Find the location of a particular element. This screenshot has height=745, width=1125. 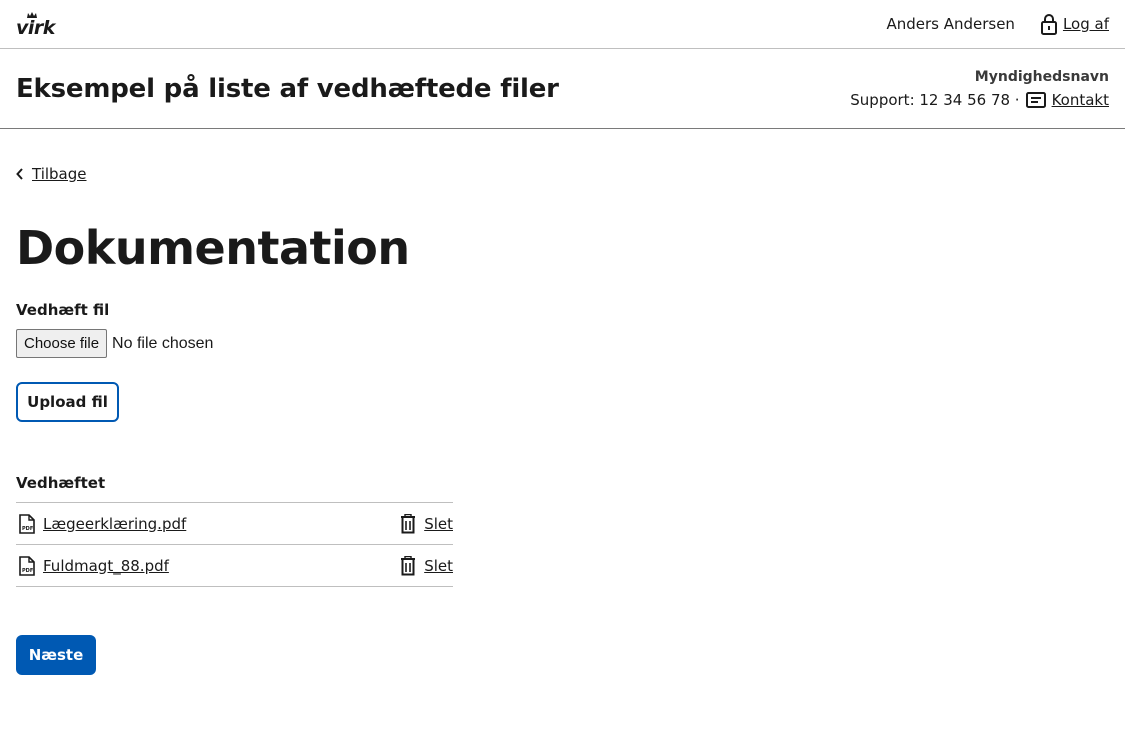

file-link: Lægeerklæring.pdf is located at coordinates (114, 524).